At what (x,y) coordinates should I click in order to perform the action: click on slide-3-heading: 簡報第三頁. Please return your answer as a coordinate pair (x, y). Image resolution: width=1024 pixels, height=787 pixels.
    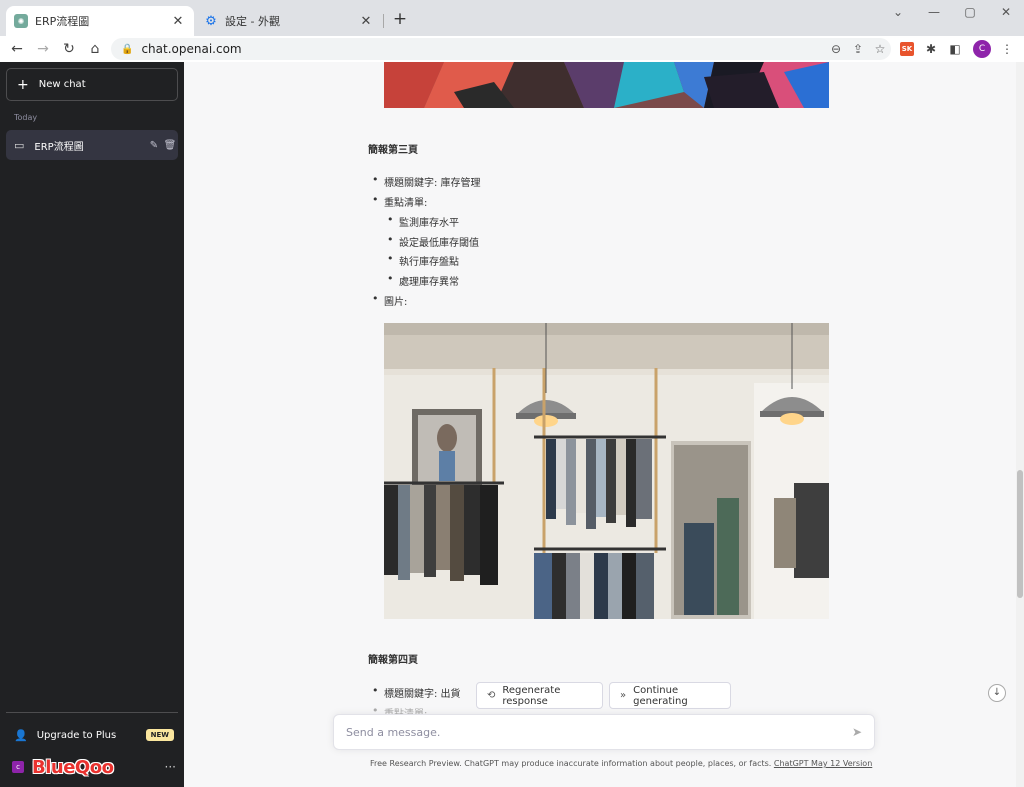
    Looking at the image, I should click on (393, 150).